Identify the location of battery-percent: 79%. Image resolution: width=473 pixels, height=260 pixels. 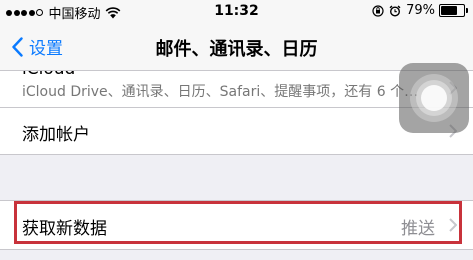
(420, 10).